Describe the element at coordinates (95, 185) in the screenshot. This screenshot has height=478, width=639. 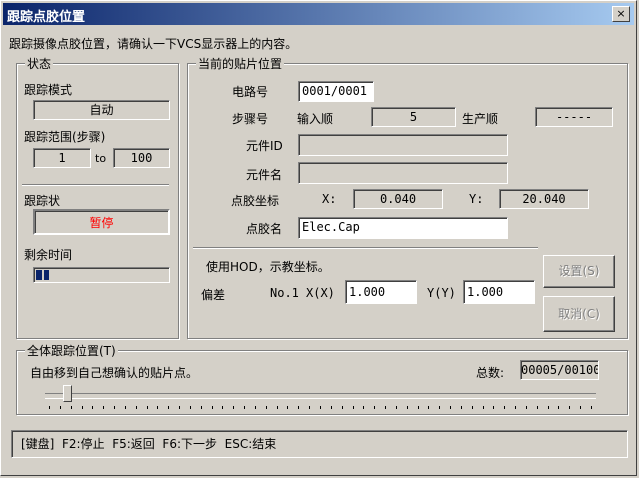
I see `status-divider` at that location.